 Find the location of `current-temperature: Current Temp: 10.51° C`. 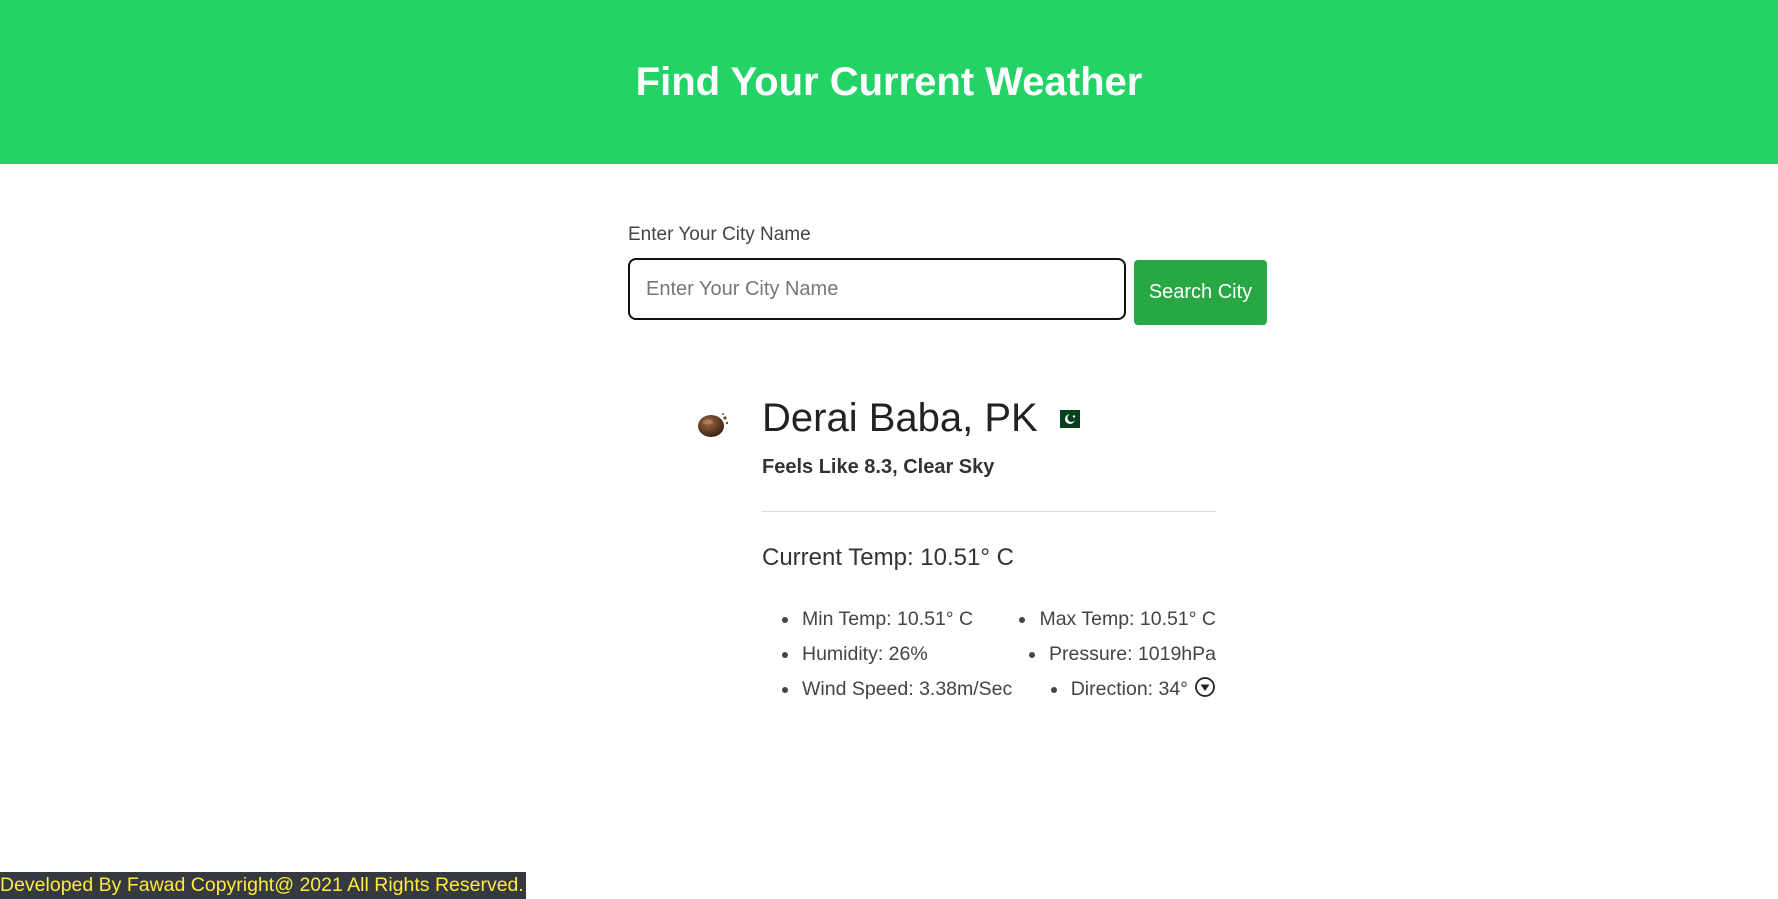

current-temperature: Current Temp: 10.51° C is located at coordinates (888, 557).